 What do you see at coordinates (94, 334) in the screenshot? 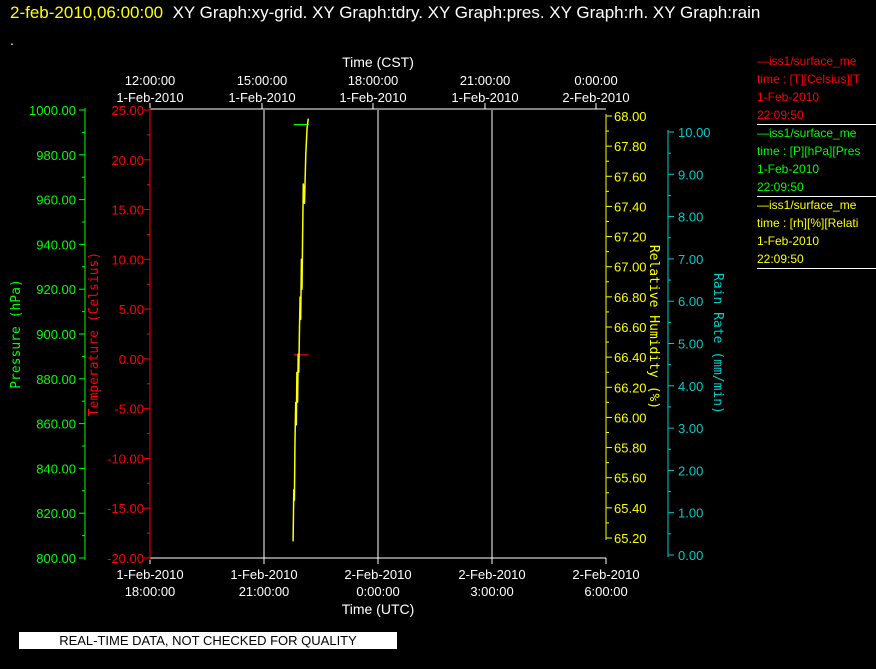
I see `y-axis-title-tdry: Temperature (Celsius)` at bounding box center [94, 334].